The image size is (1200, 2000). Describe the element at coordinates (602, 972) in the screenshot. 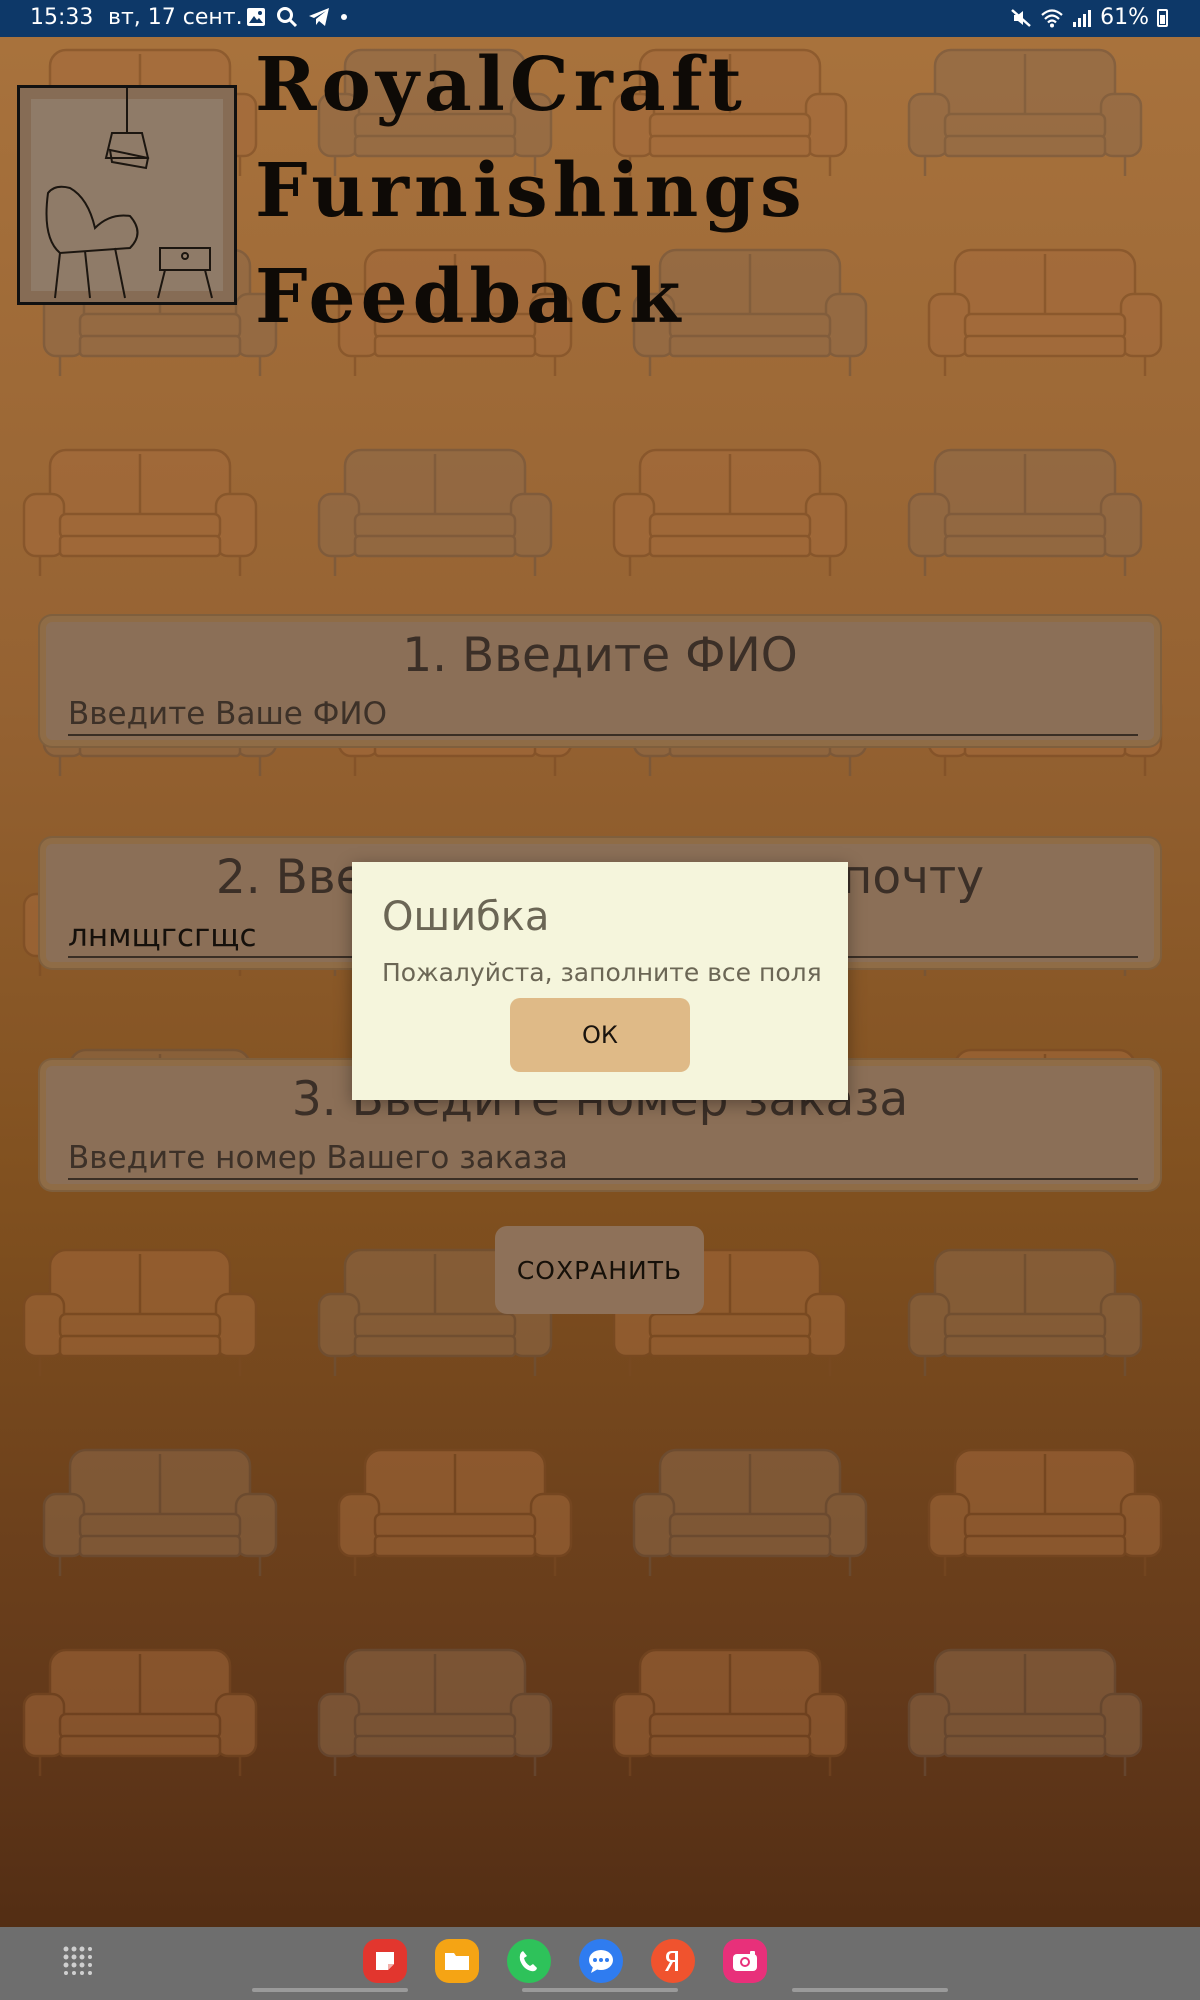

I see `dialog-message: Пожалуйста, заполните все поля` at that location.